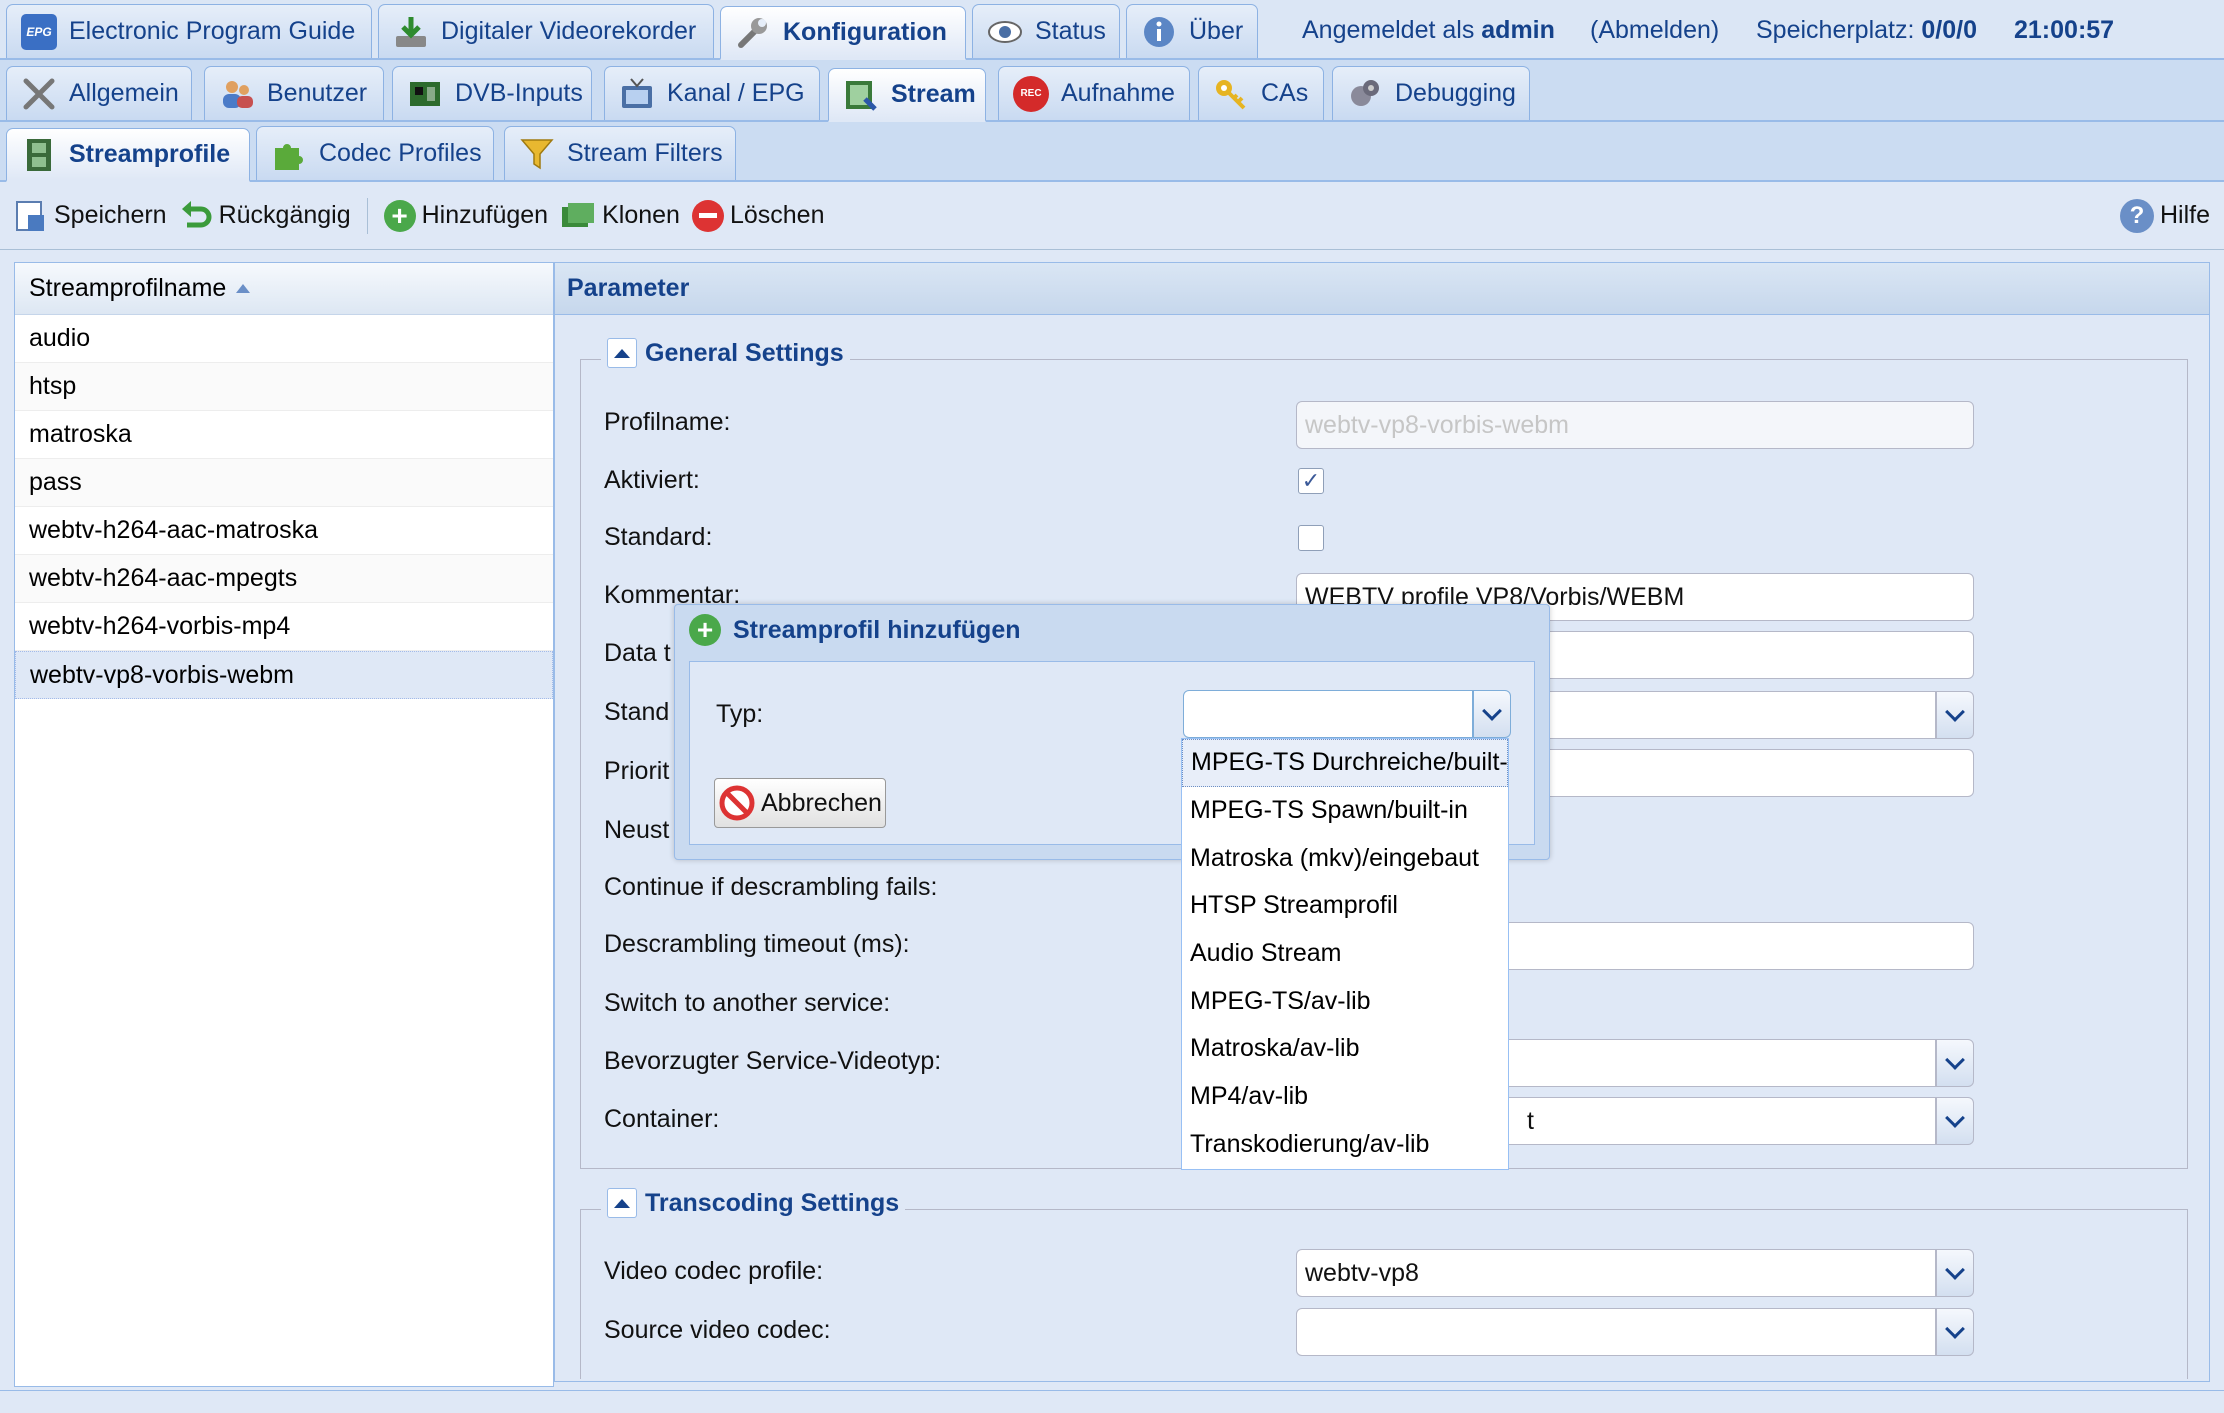 Image resolution: width=2224 pixels, height=1413 pixels. What do you see at coordinates (294, 93) in the screenshot?
I see `tab-benutzer: Benutzer` at bounding box center [294, 93].